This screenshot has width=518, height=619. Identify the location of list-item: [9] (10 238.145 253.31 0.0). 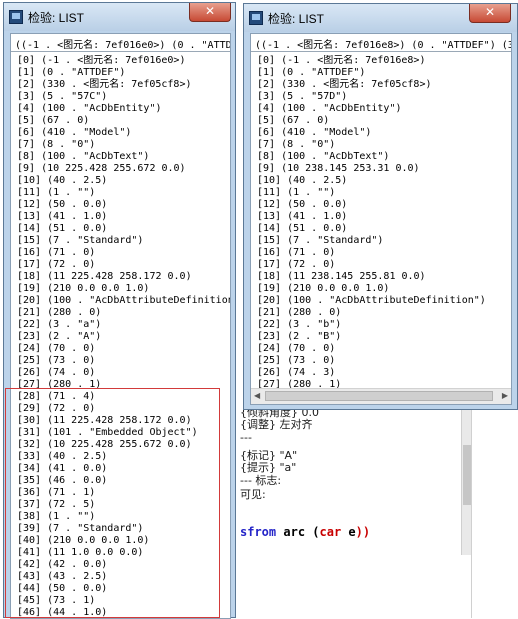
(381, 169).